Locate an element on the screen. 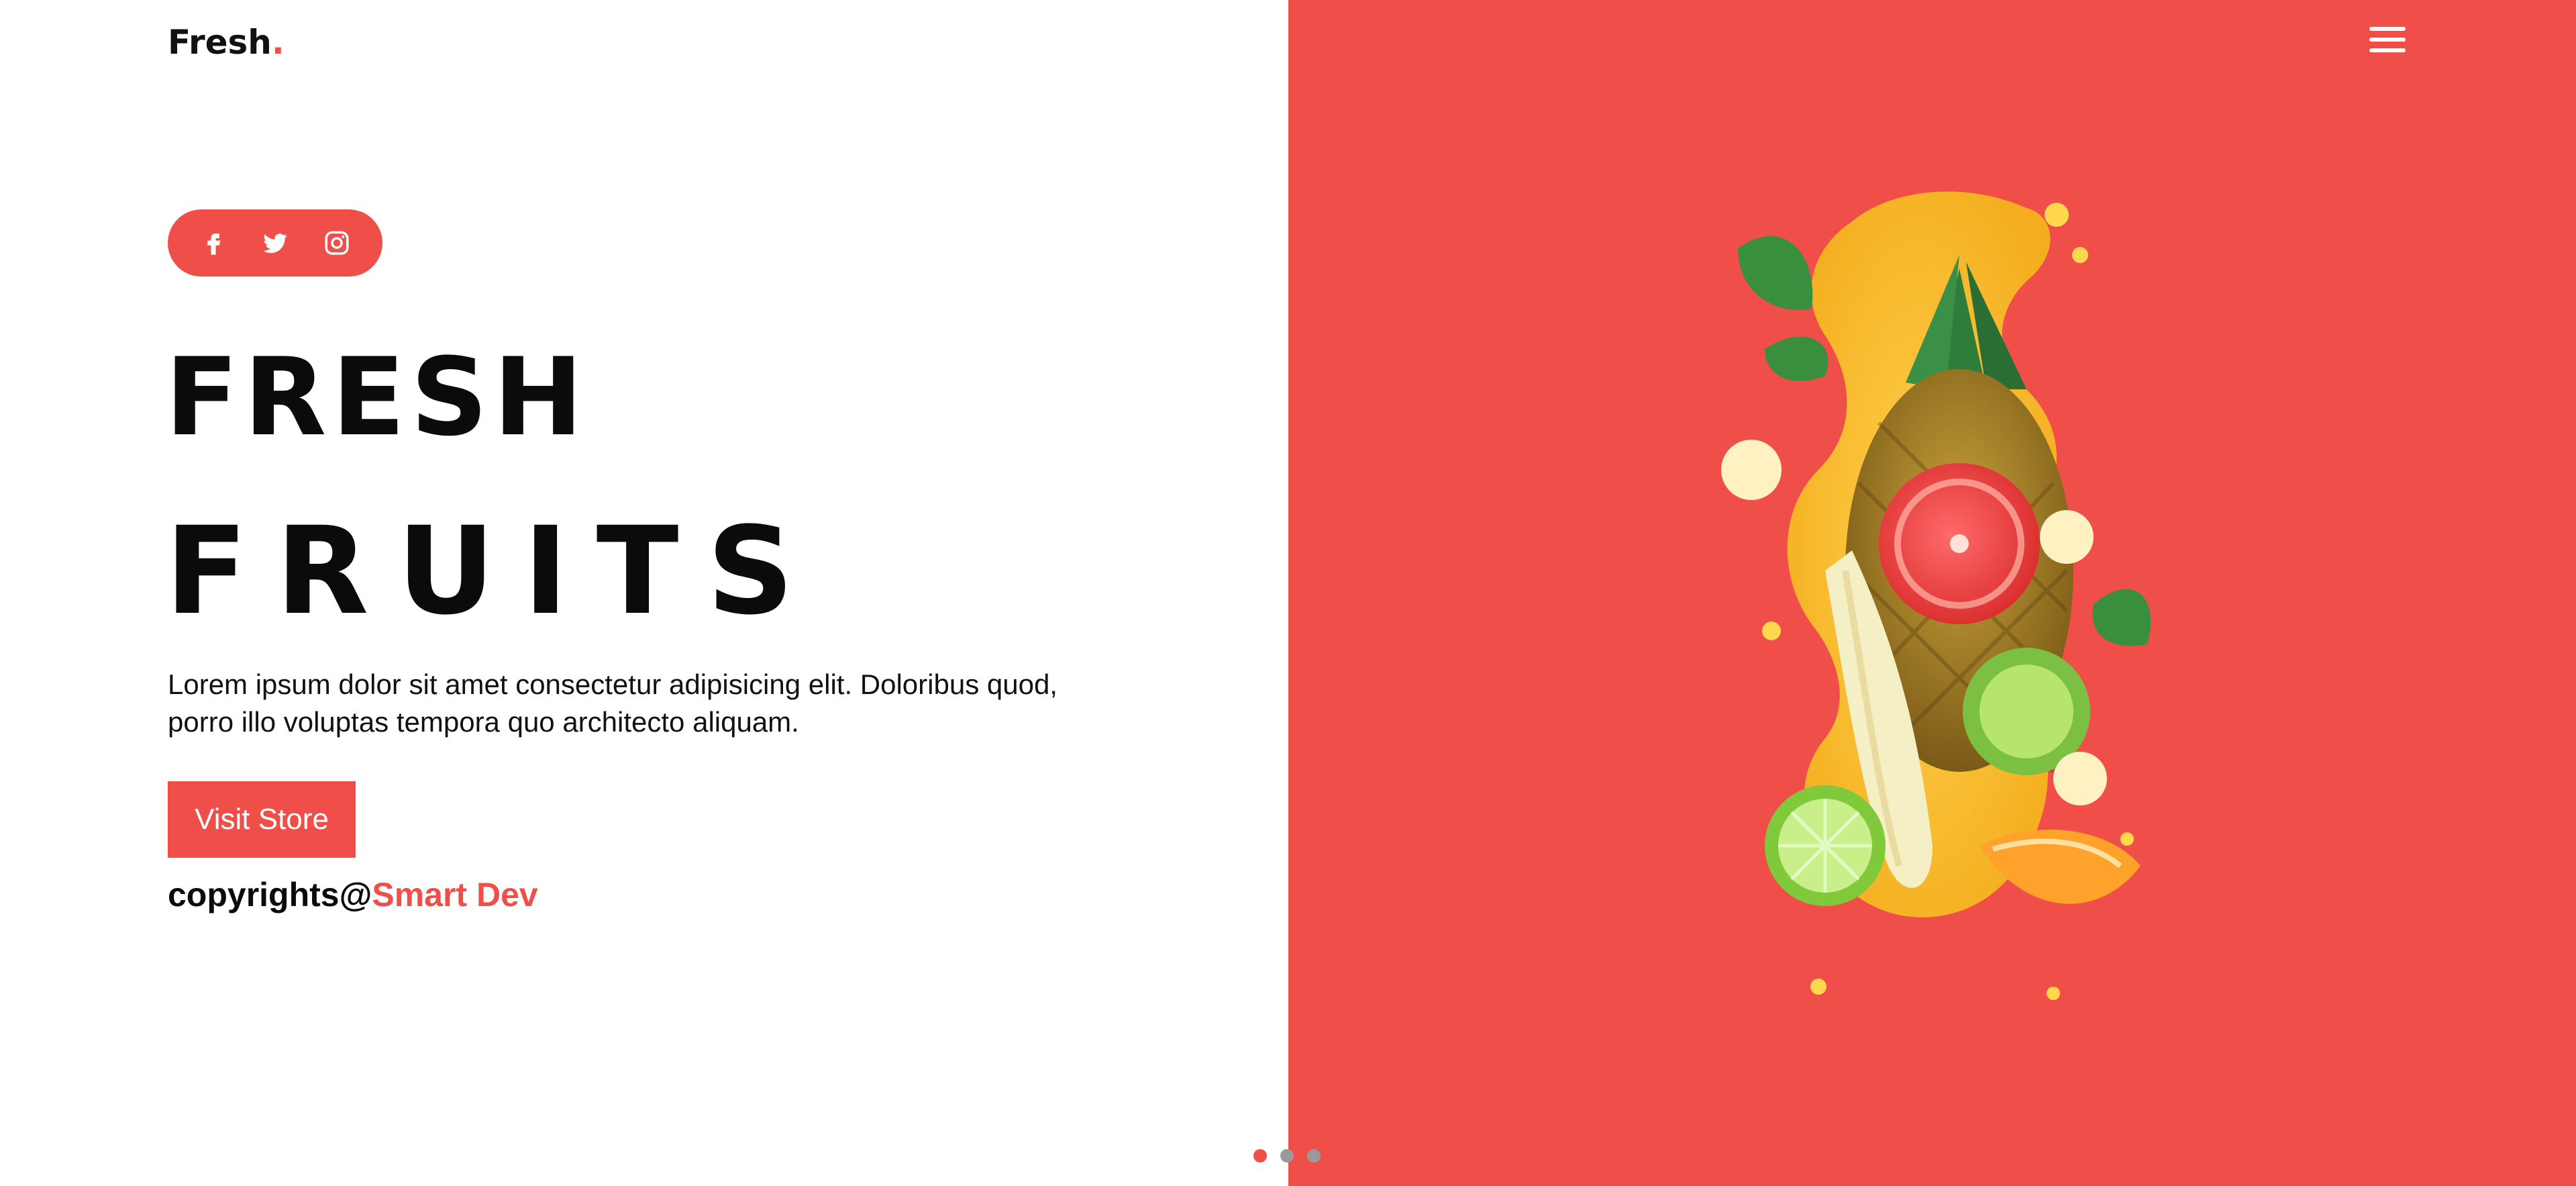 The height and width of the screenshot is (1186, 2576). copyright-prefix: copyrights@ is located at coordinates (270, 894).